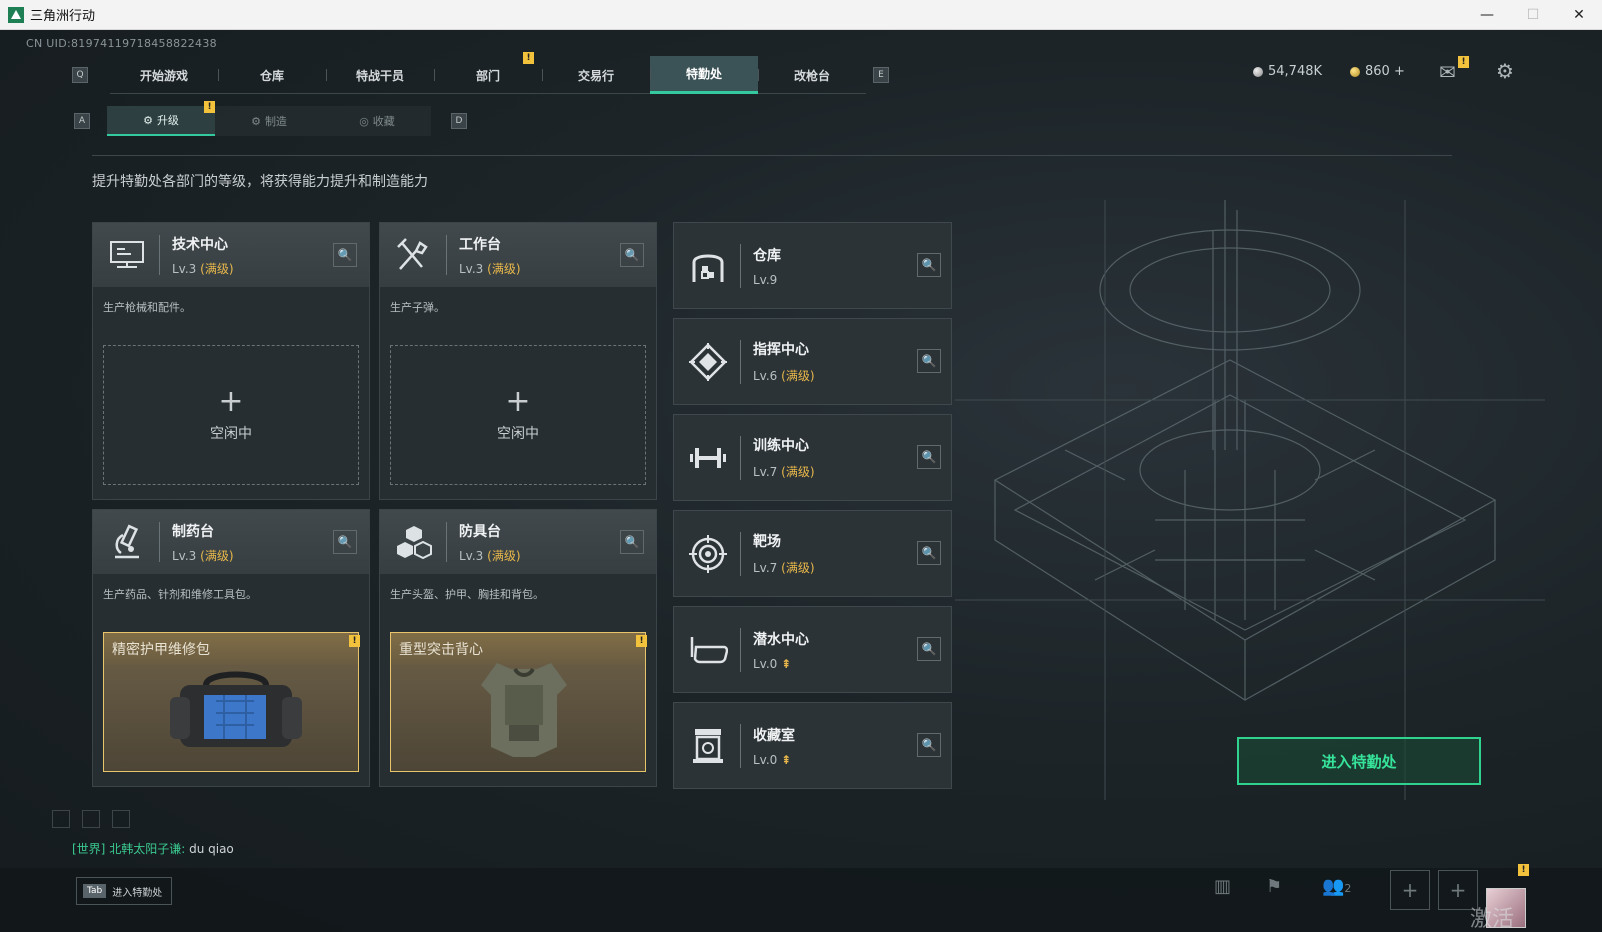  I want to click on stats-chart-icon: ▥, so click(1222, 886).